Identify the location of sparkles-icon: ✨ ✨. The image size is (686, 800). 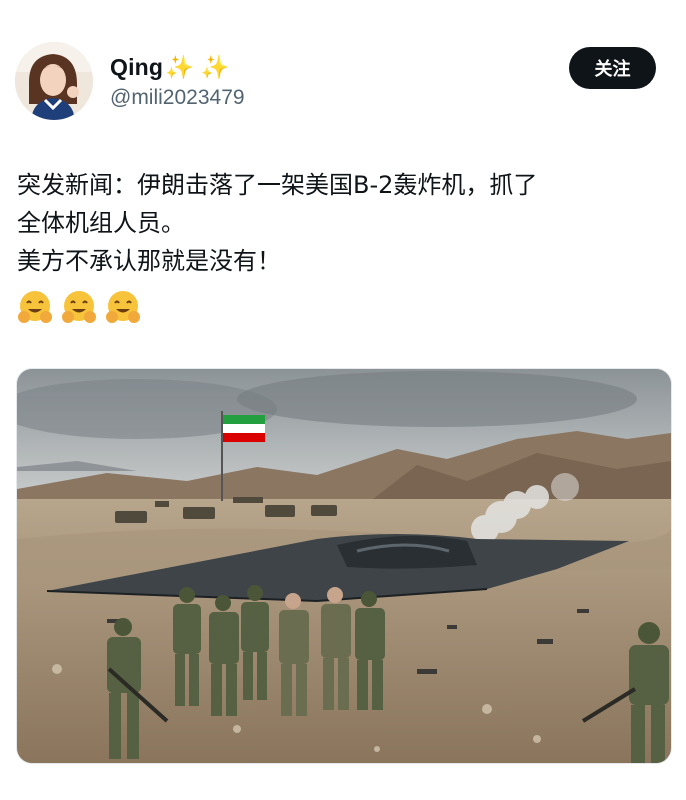
(197, 67).